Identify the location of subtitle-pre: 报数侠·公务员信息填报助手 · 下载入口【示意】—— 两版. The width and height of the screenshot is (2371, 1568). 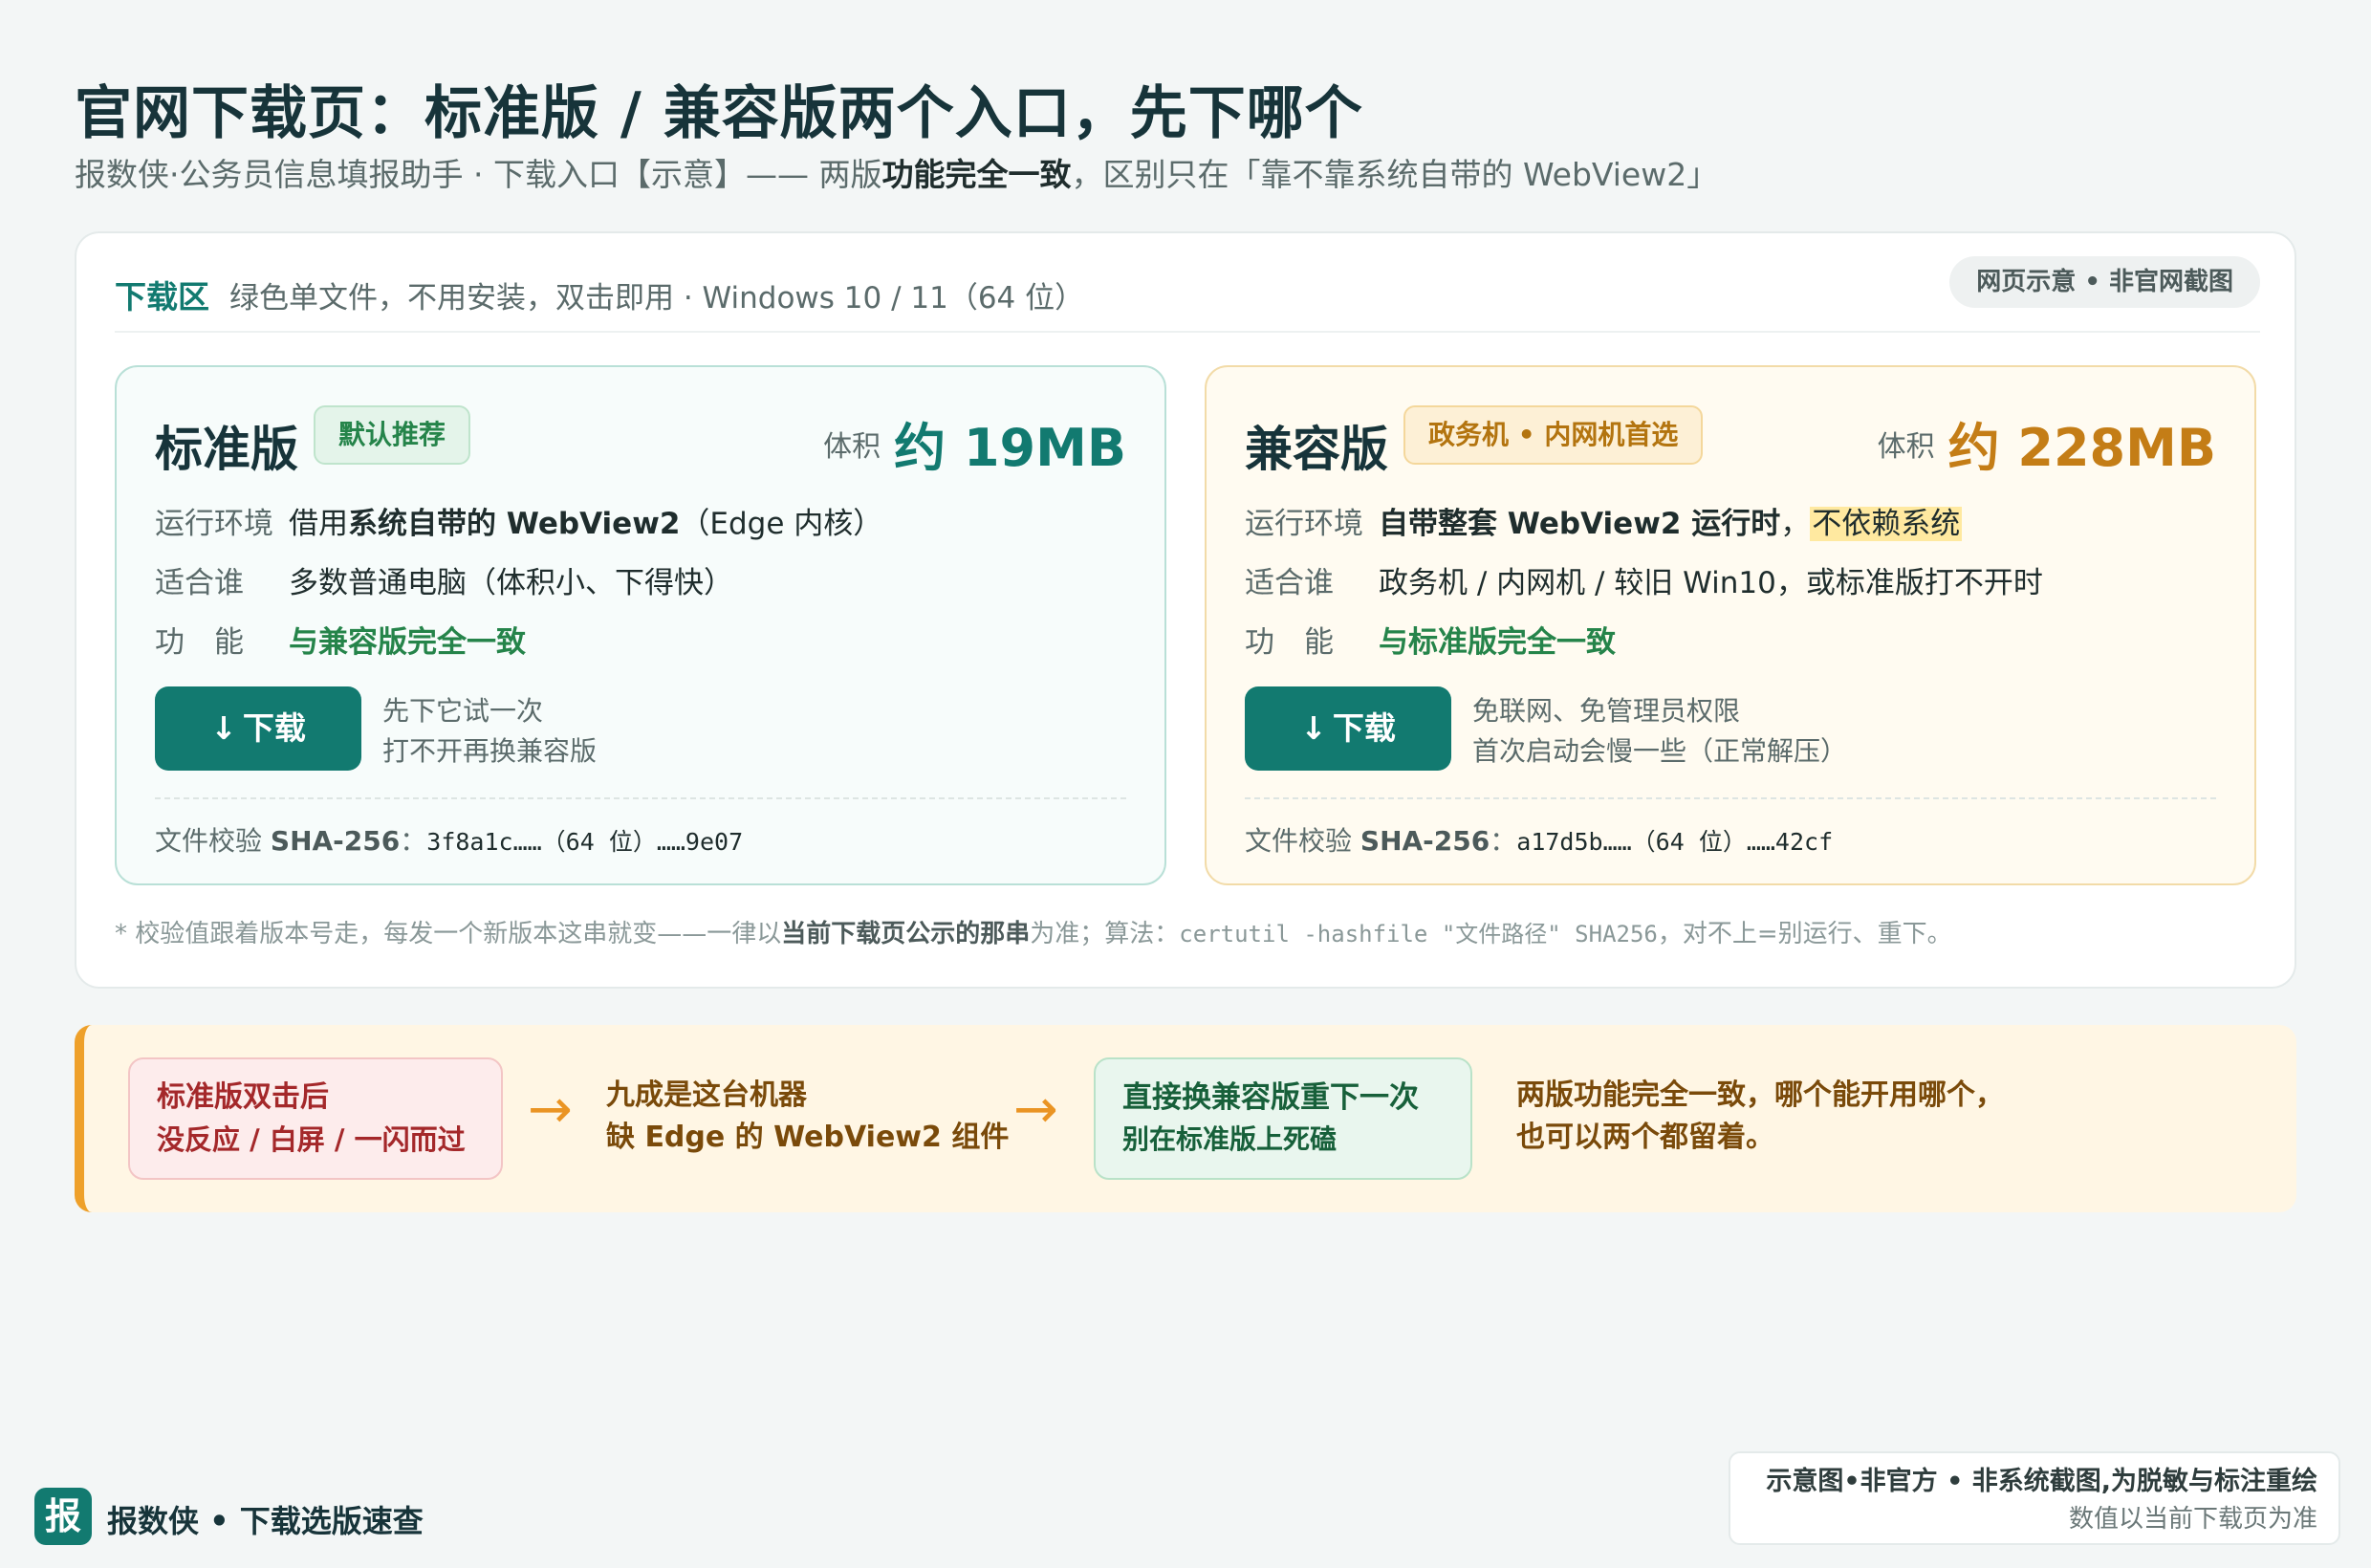
(478, 174).